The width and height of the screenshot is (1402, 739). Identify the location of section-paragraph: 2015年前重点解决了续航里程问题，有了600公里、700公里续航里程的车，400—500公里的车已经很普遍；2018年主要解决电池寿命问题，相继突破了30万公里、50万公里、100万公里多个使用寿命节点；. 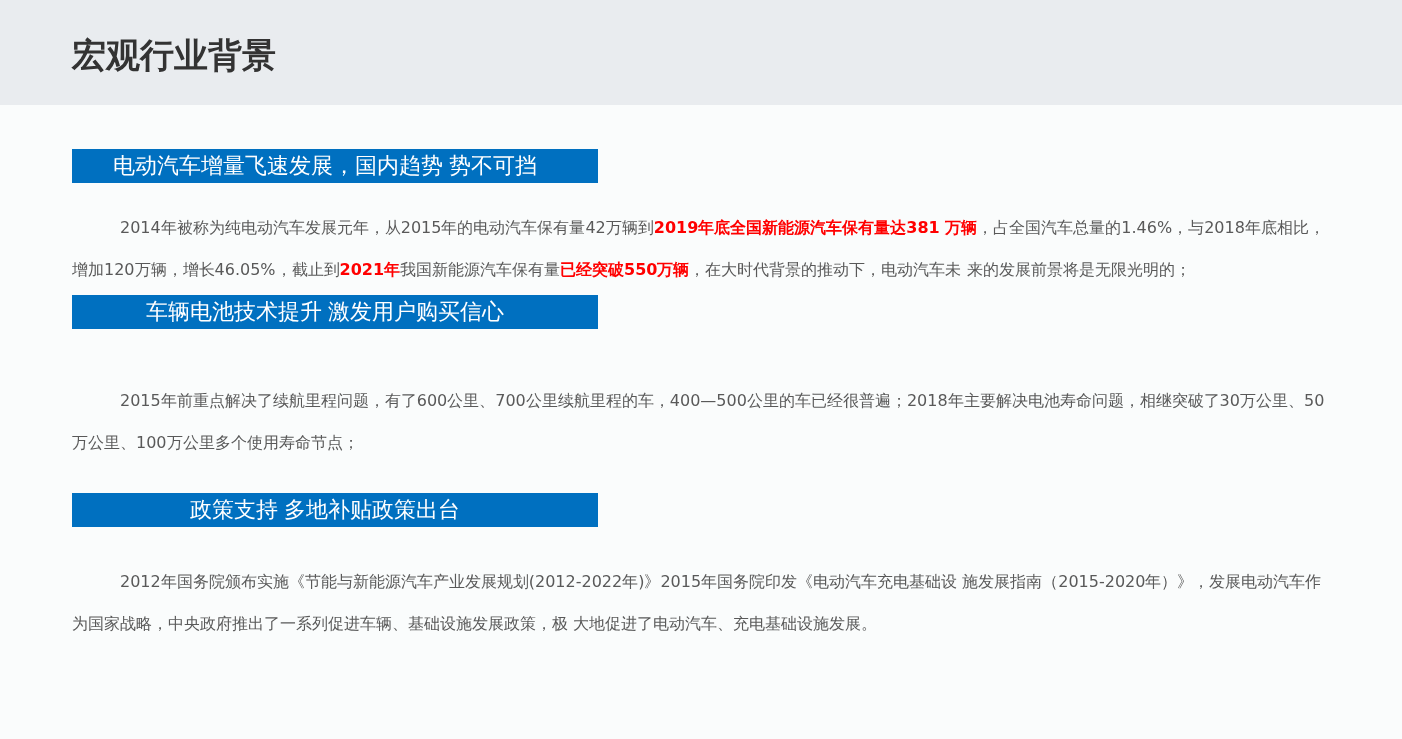
(699, 422).